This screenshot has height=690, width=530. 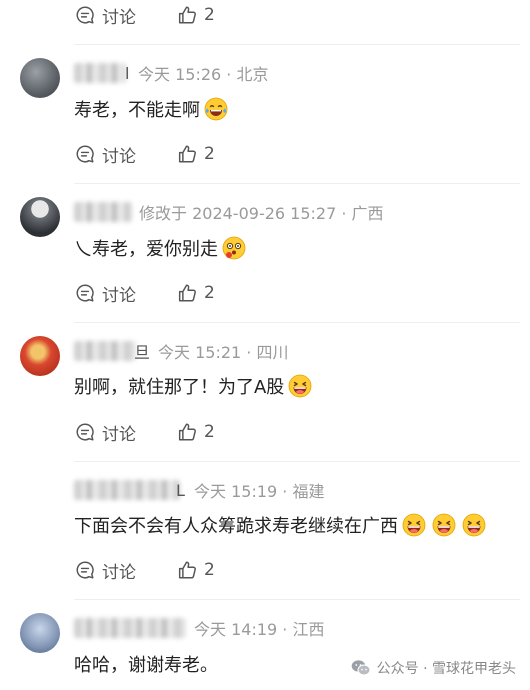 I want to click on comment-text: 下面会不会有人众筹跪求寿老继续在广西, so click(x=280, y=525).